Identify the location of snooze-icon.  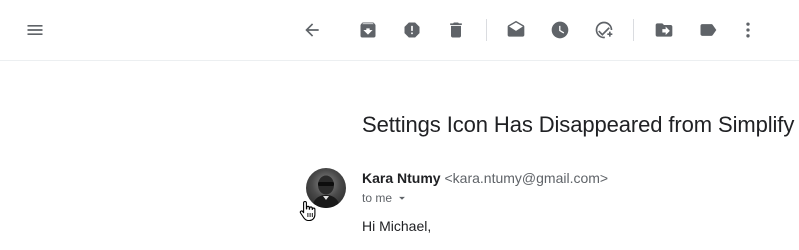
(560, 30).